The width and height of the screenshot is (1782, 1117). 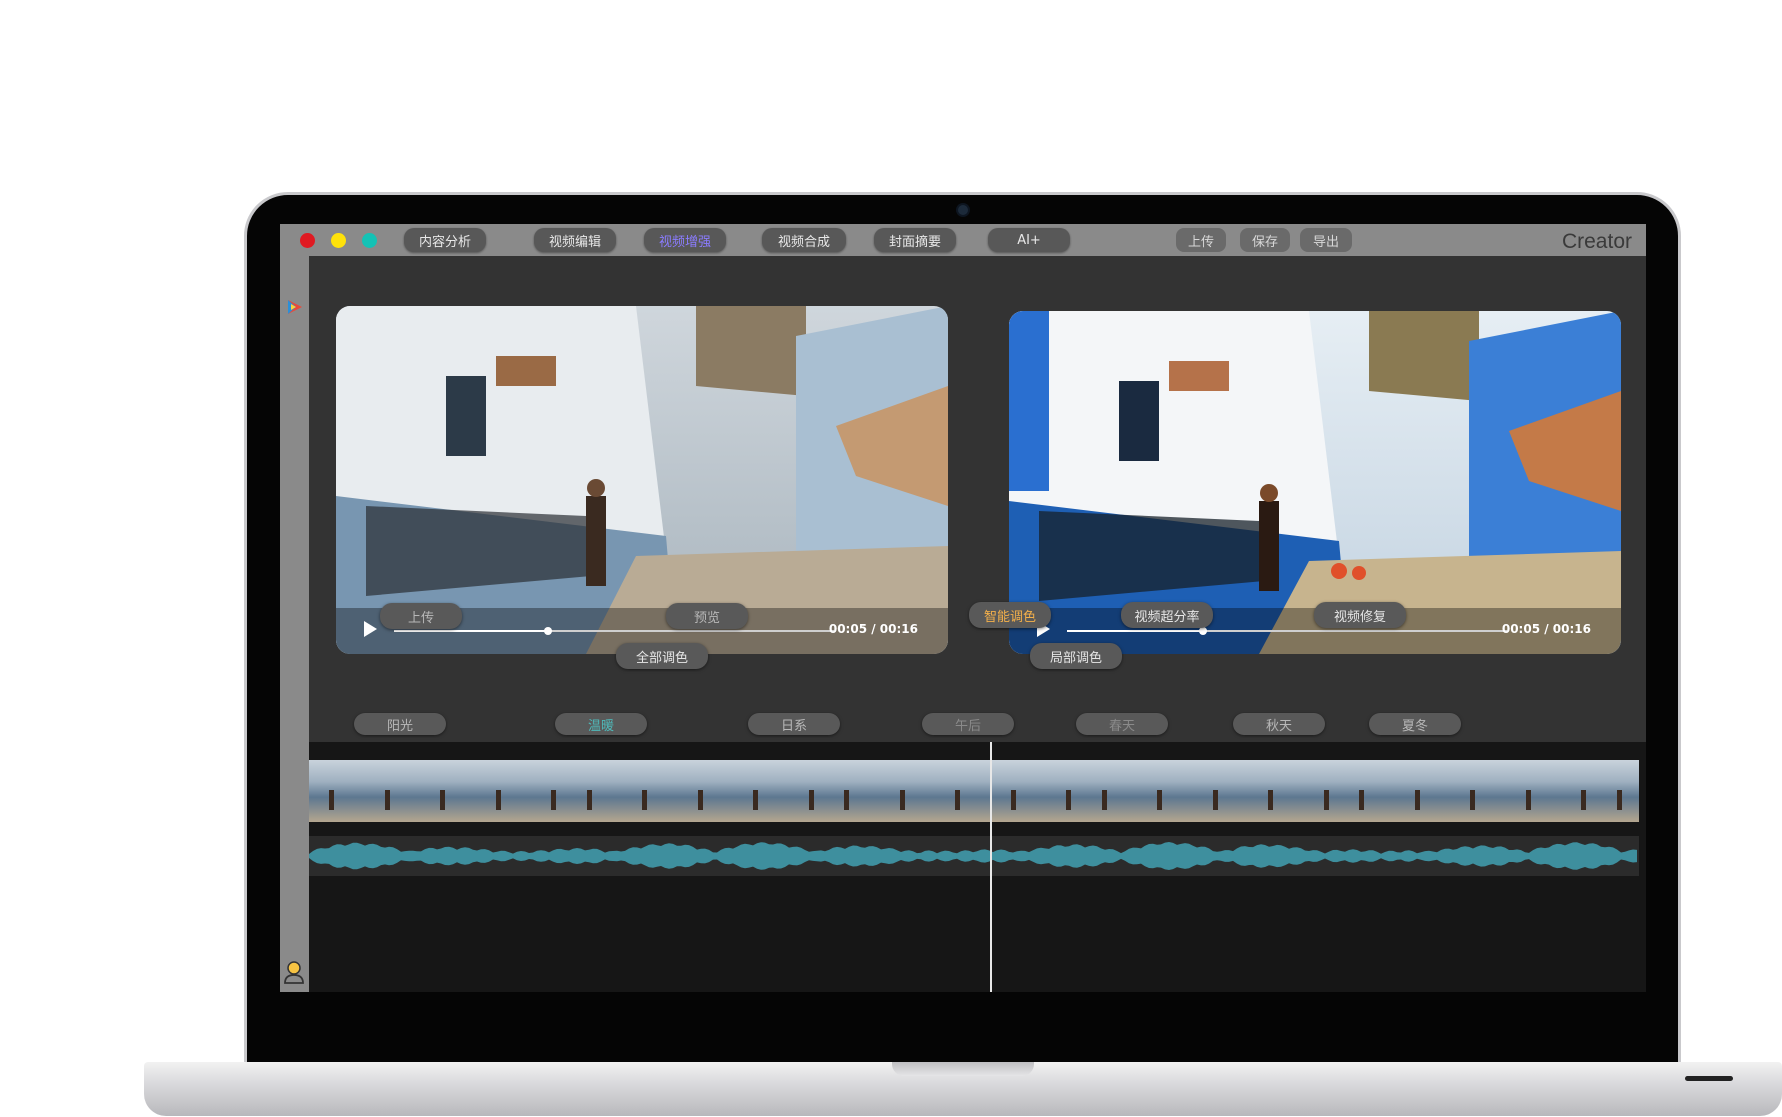 What do you see at coordinates (1265, 240) in the screenshot?
I see `save-button: 保存` at bounding box center [1265, 240].